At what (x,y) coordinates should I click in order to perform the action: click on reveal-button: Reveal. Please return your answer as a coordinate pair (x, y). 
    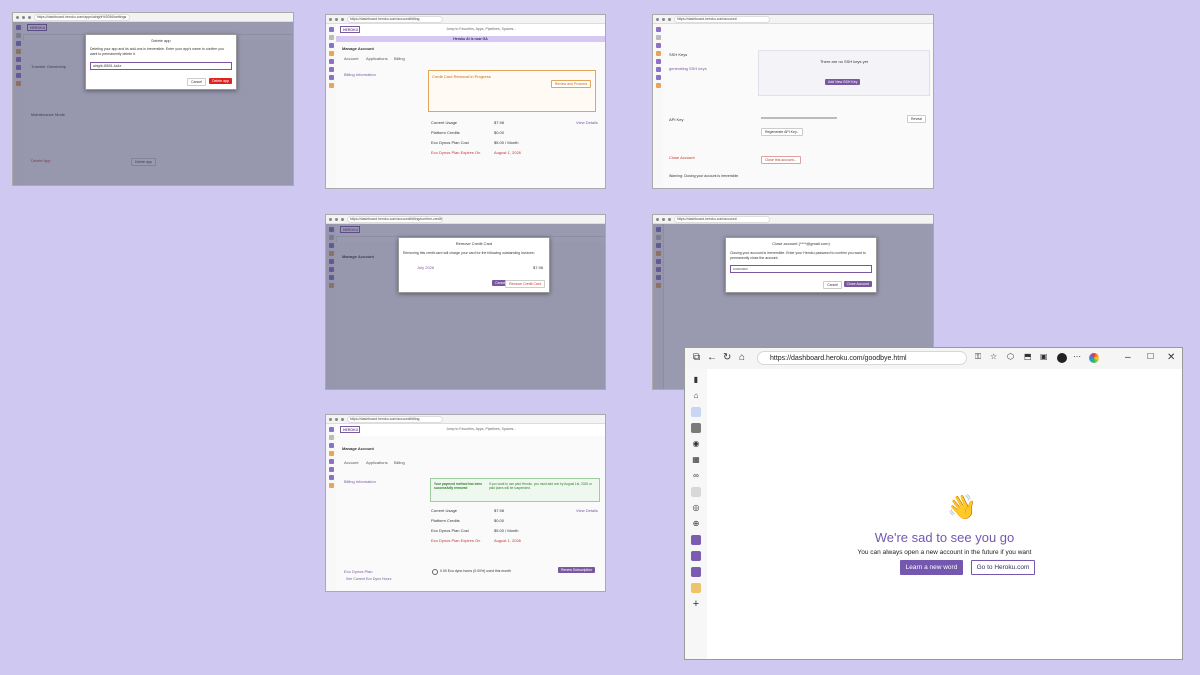
    Looking at the image, I should click on (916, 119).